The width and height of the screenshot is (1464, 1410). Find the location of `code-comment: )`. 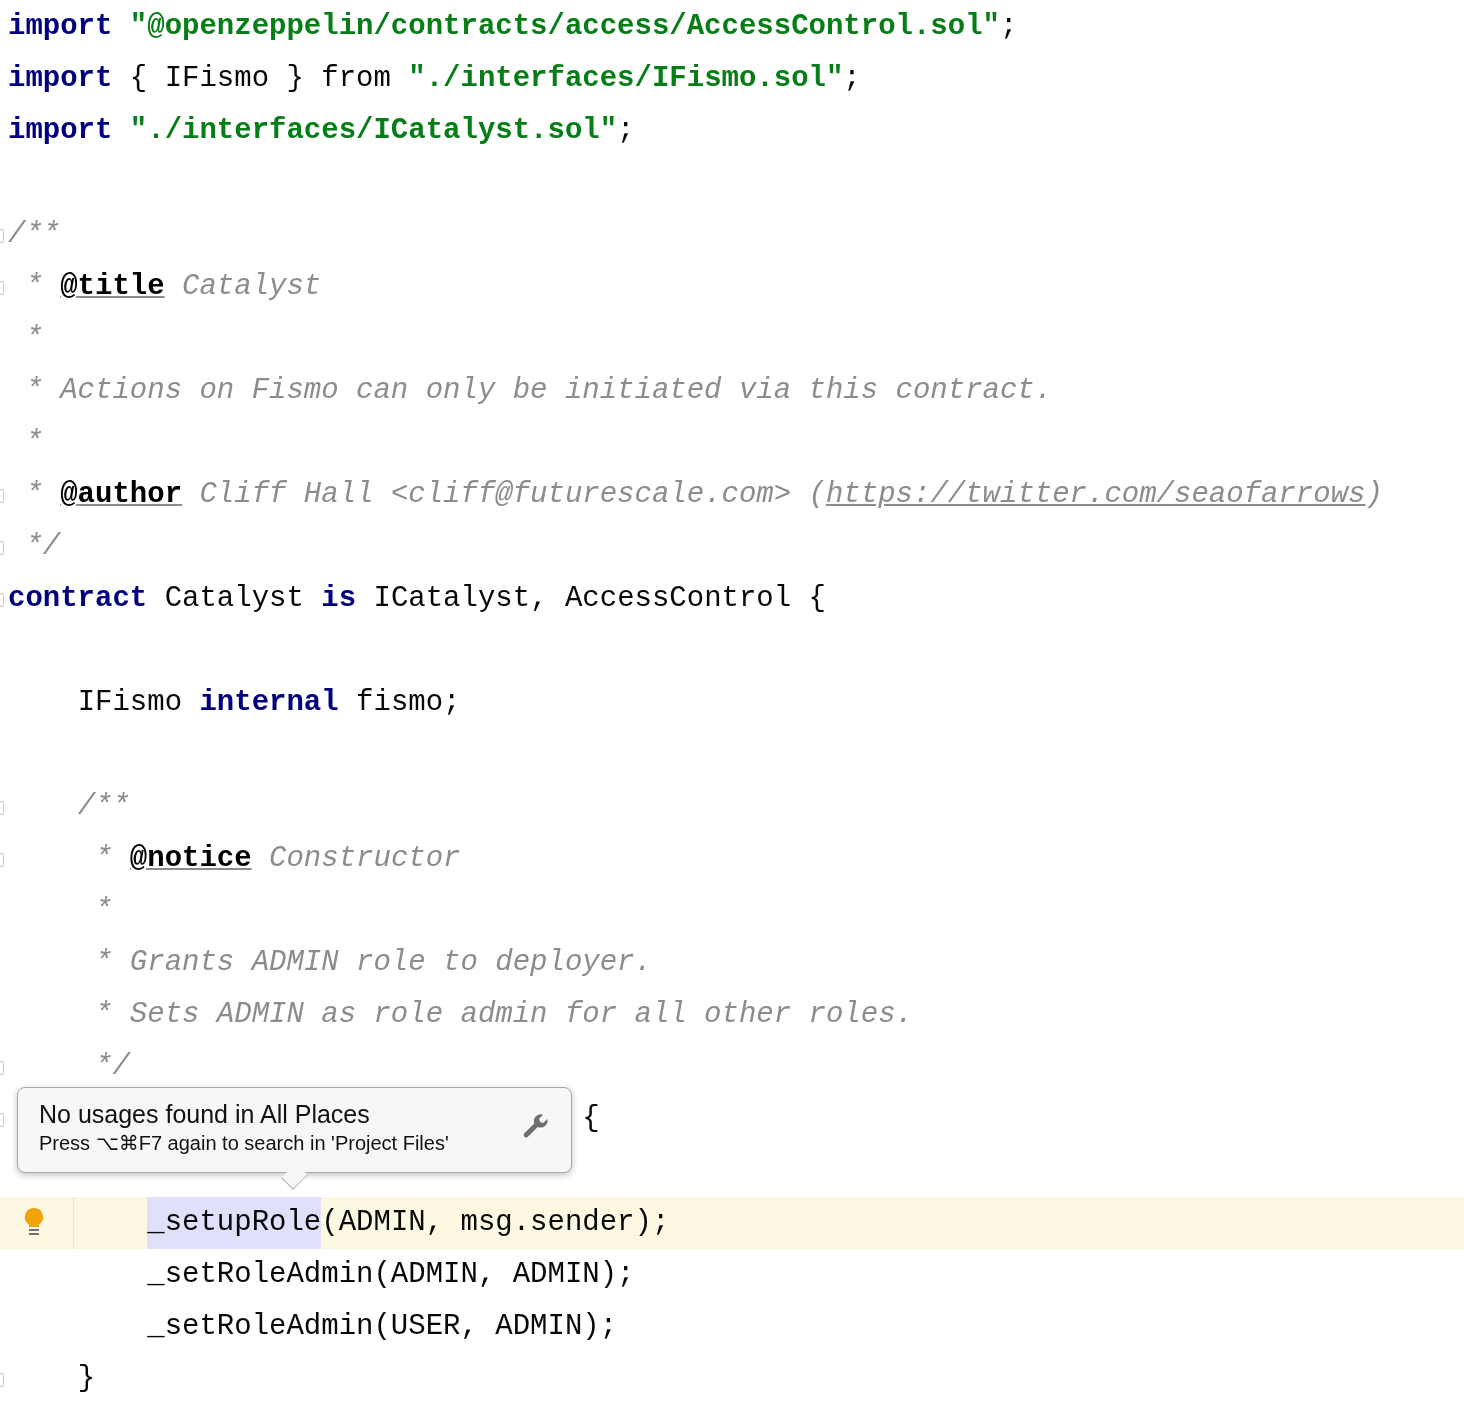

code-comment: ) is located at coordinates (1374, 494).